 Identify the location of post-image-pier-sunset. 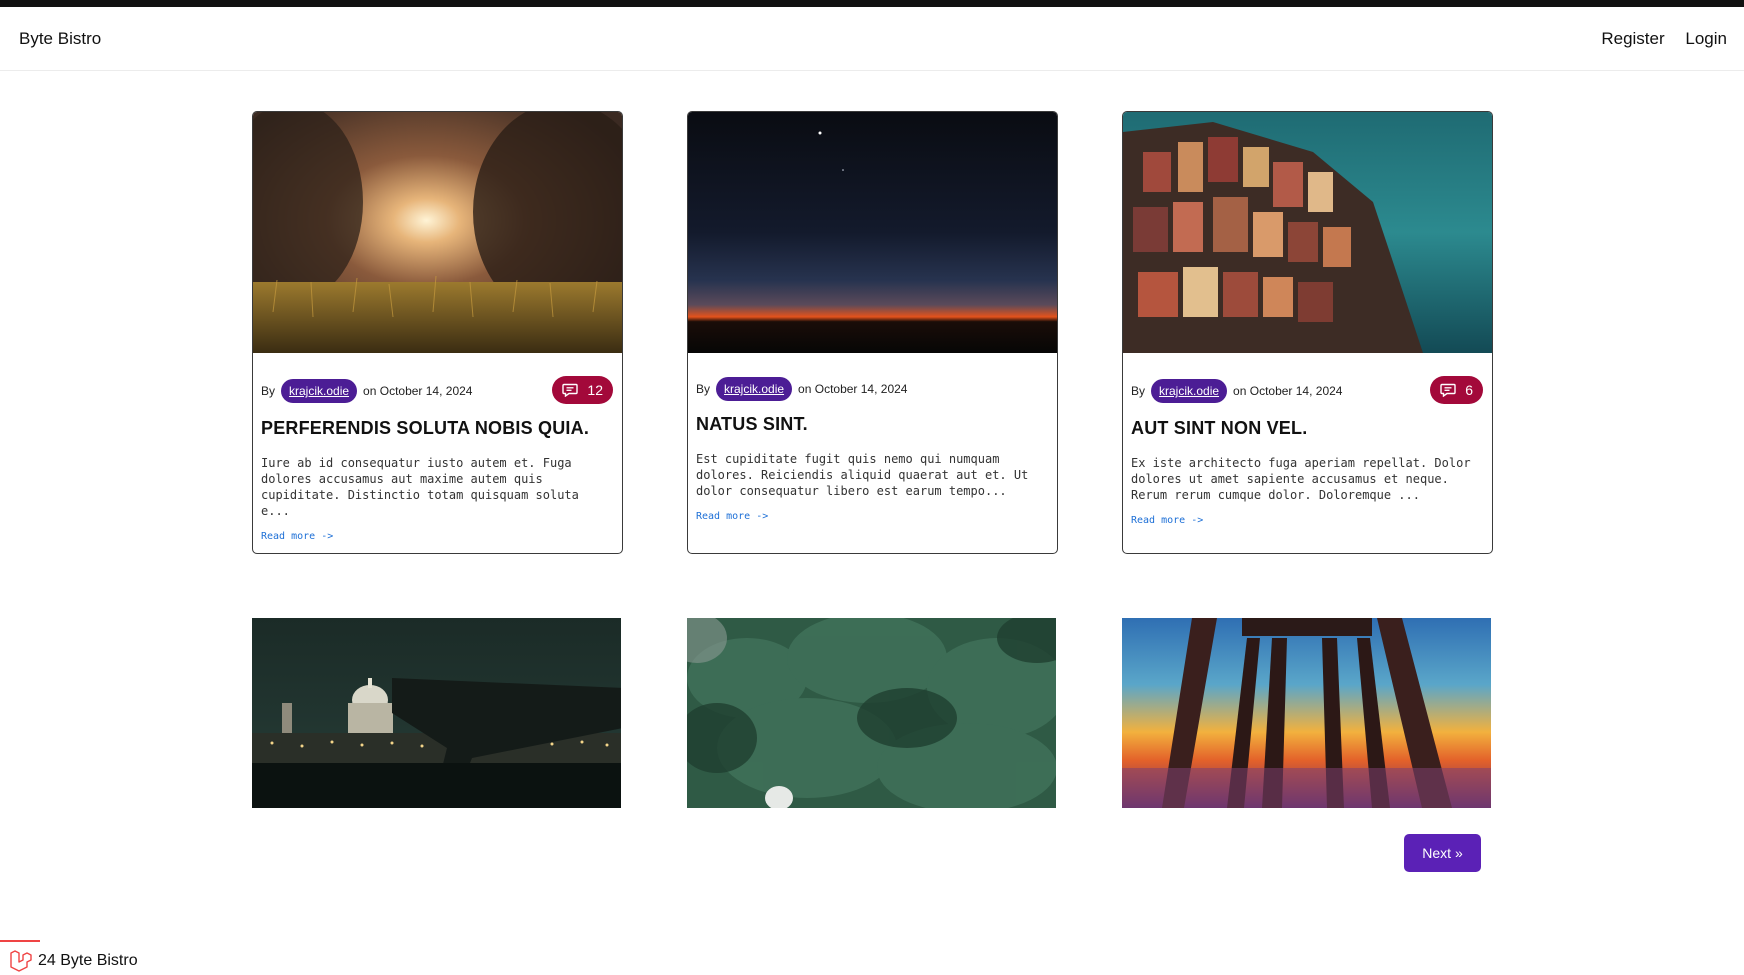
(1306, 713).